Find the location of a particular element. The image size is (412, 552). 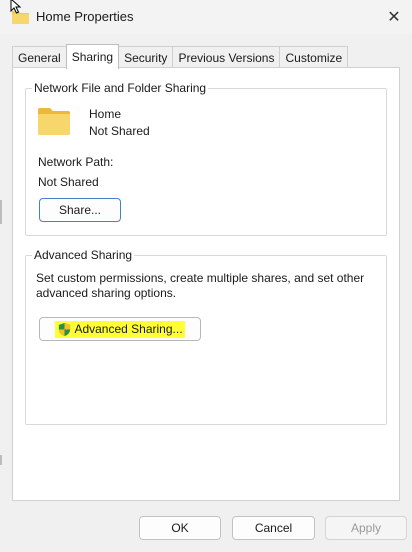

close-icon: ✕ is located at coordinates (394, 17).